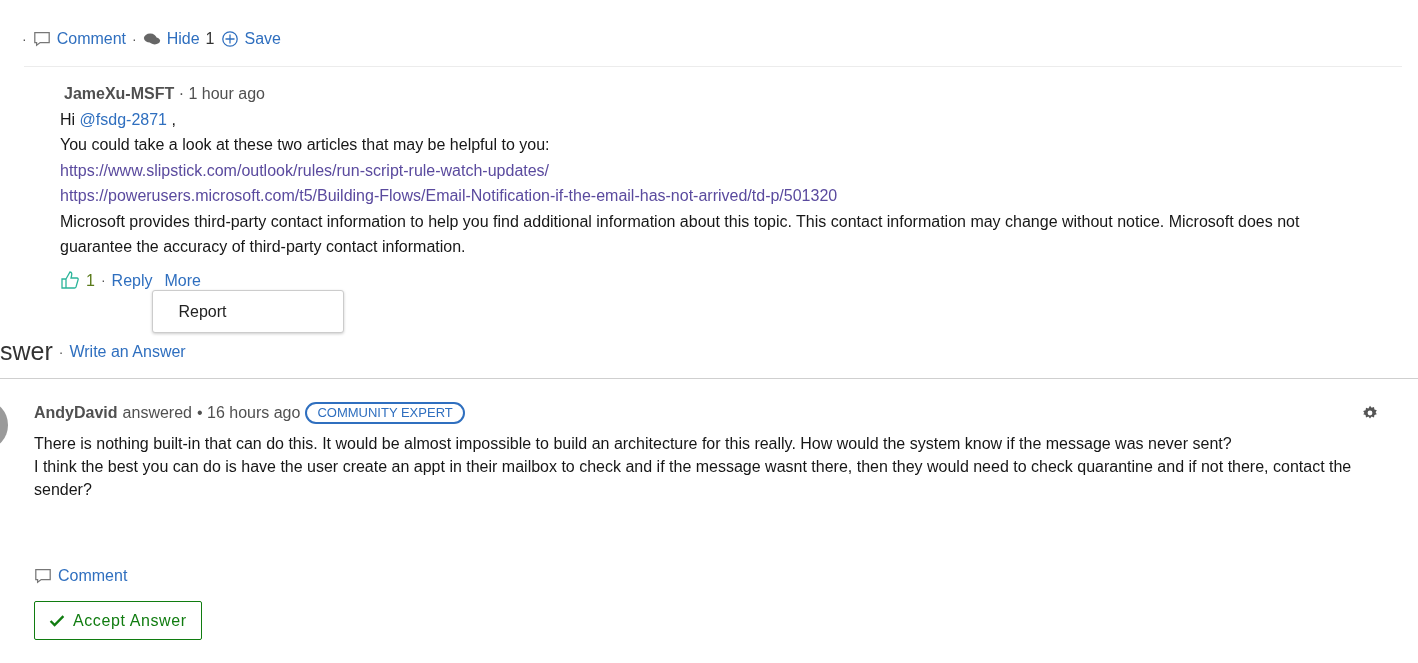  Describe the element at coordinates (210, 39) in the screenshot. I see `comment-count: 1` at that location.